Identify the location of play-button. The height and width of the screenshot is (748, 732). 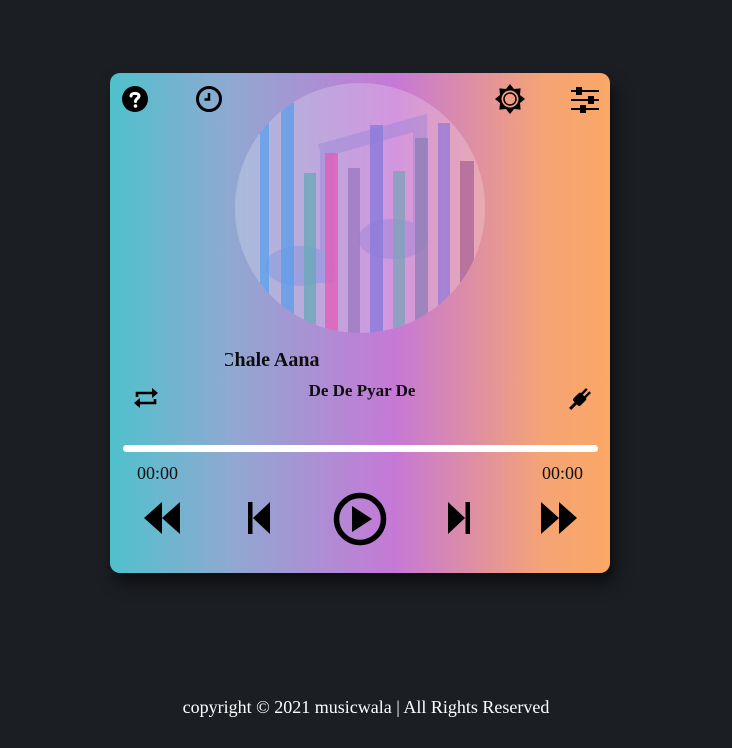
(360, 519).